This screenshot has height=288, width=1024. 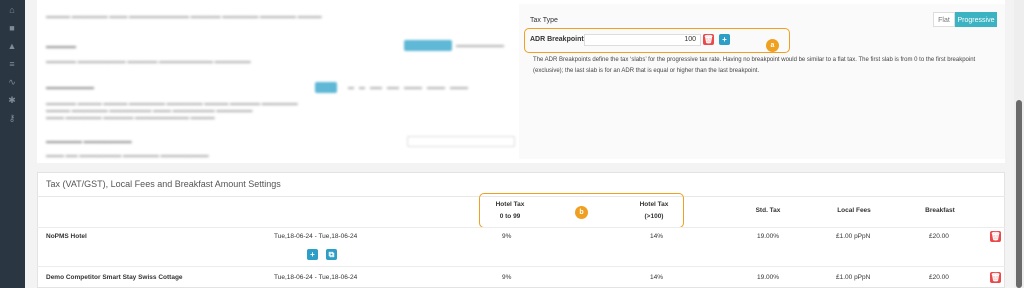 I want to click on callout-marker-b: b, so click(x=581, y=212).